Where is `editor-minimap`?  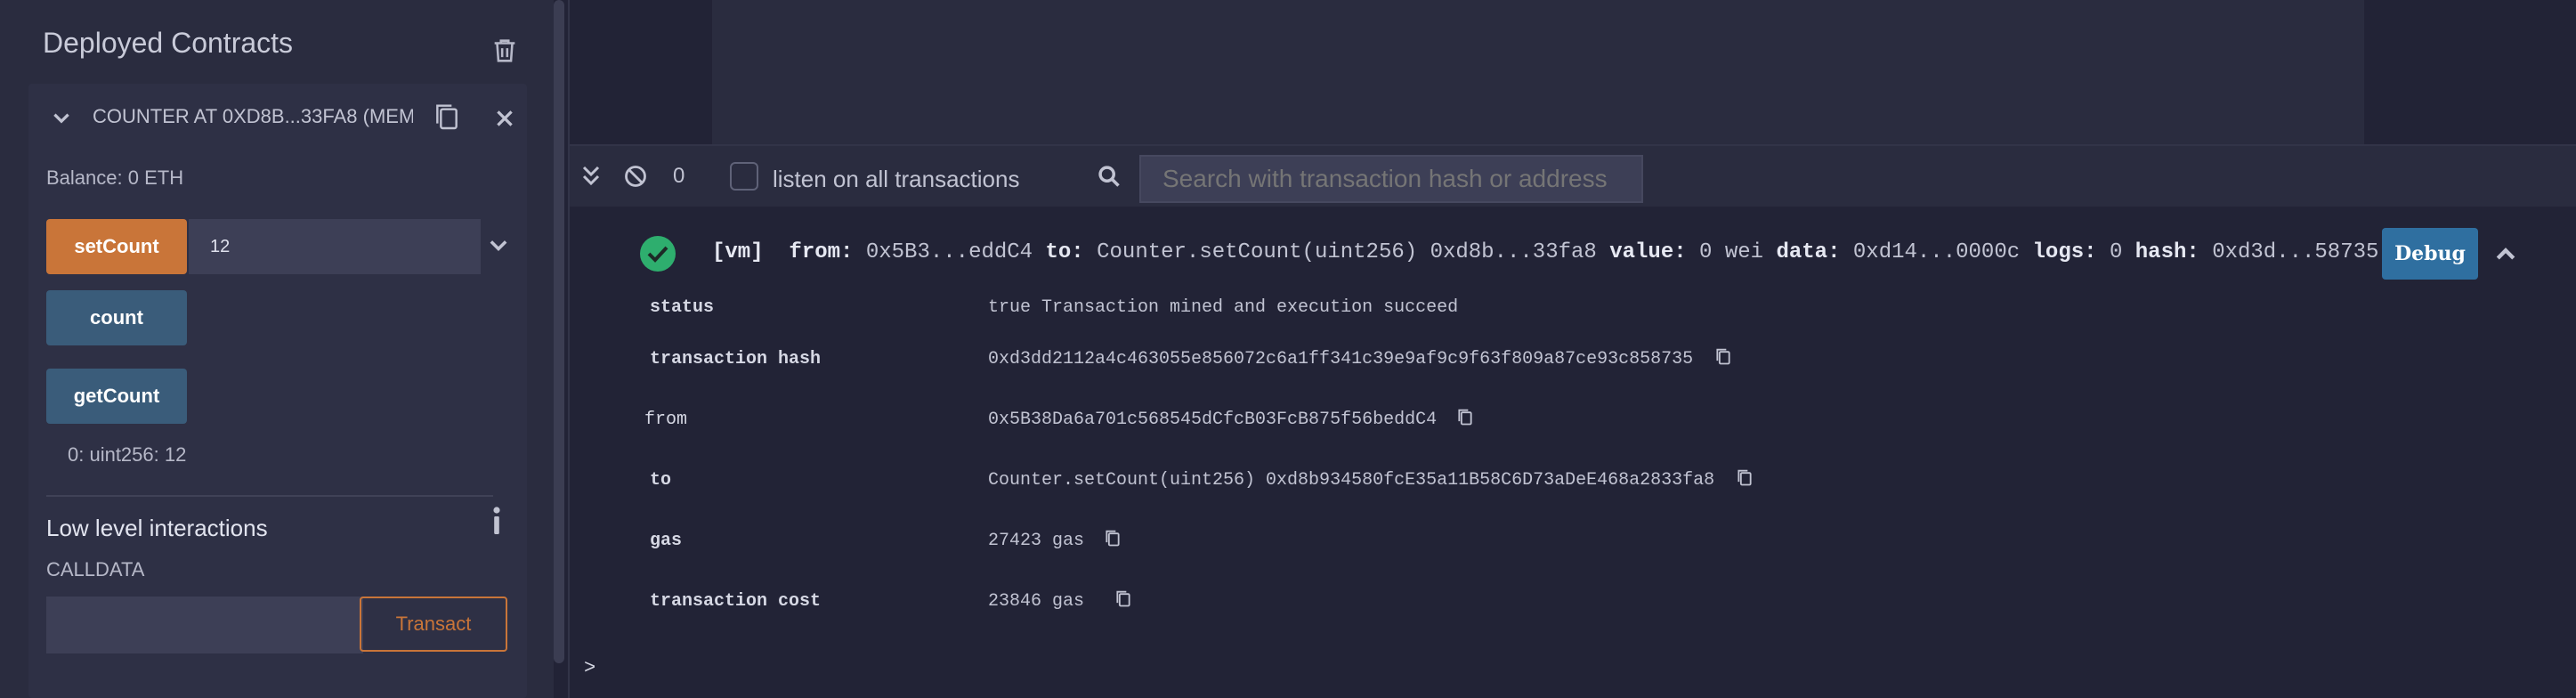
editor-minimap is located at coordinates (2470, 72).